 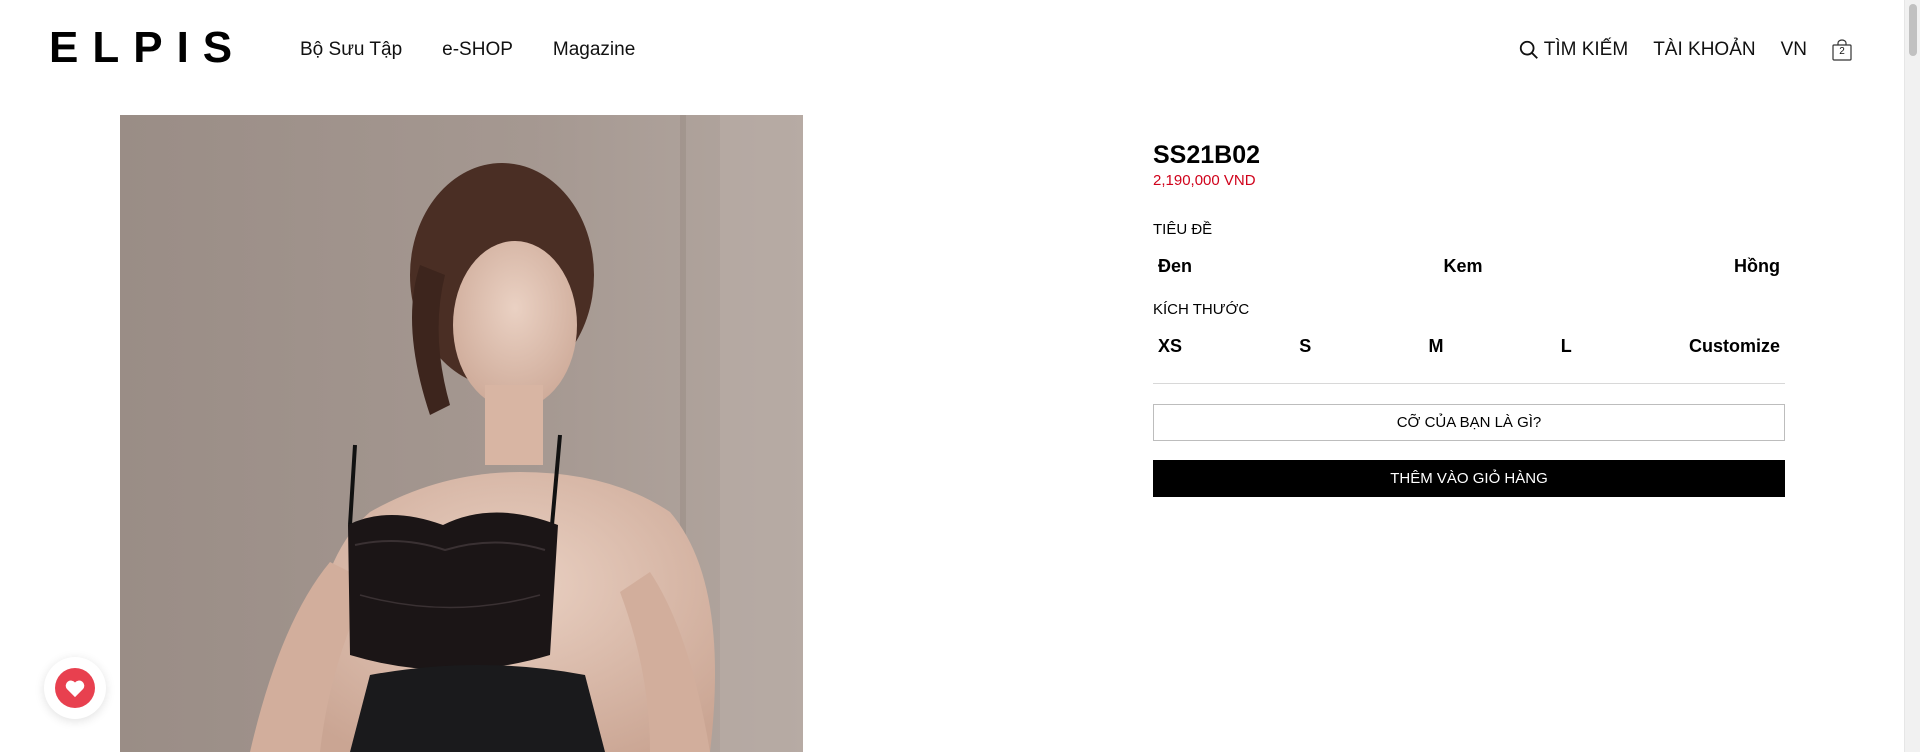 What do you see at coordinates (1469, 346) in the screenshot?
I see `size-options: XS S M L Customize` at bounding box center [1469, 346].